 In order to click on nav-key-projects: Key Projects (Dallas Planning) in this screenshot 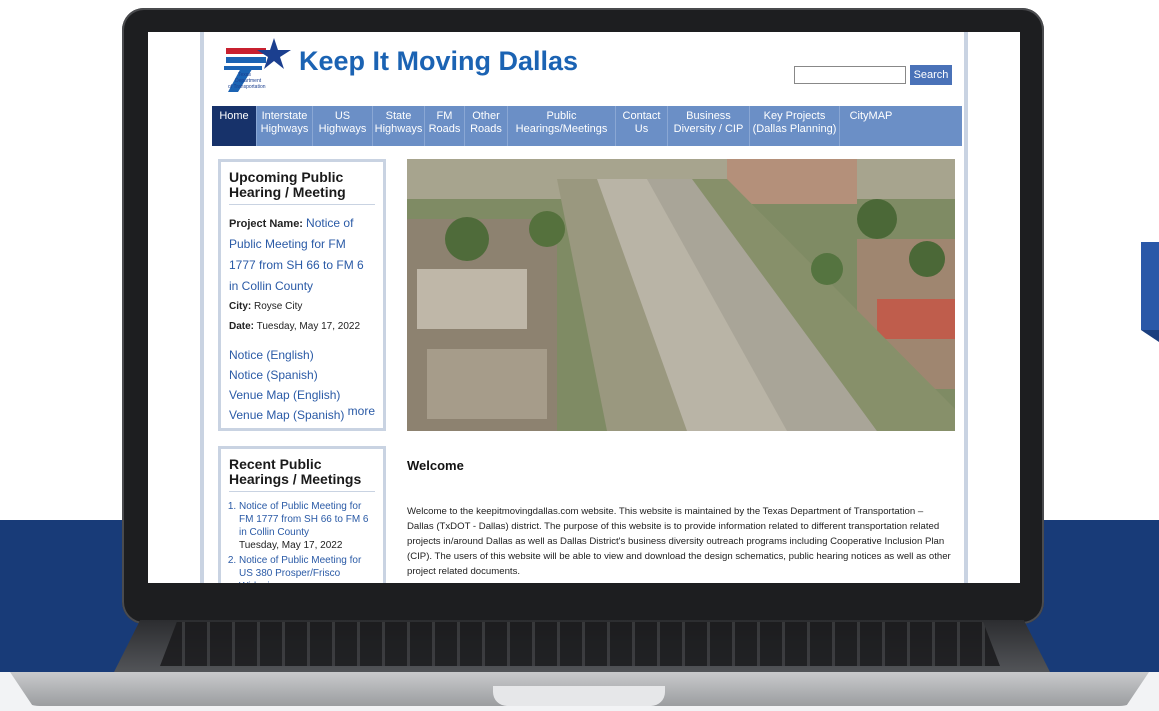, I will do `click(795, 126)`.